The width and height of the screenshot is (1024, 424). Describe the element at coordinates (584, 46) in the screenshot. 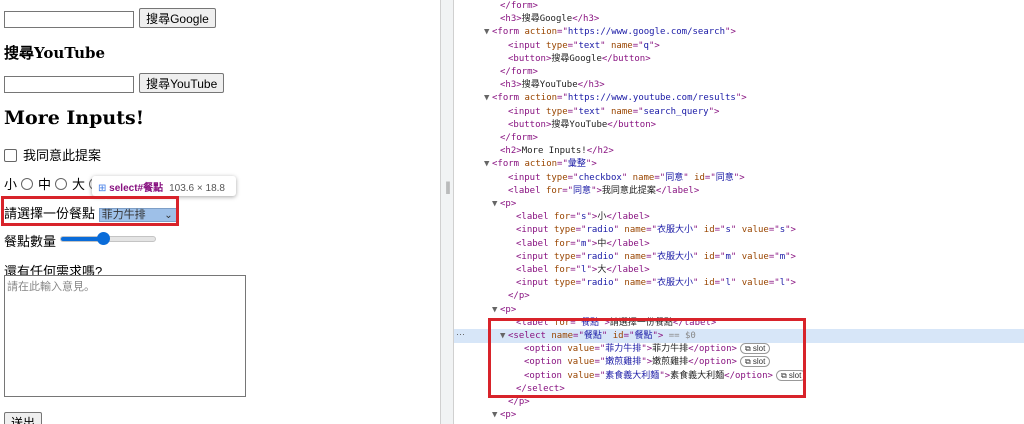

I see `dom-line: <input type="text" name="q">` at that location.